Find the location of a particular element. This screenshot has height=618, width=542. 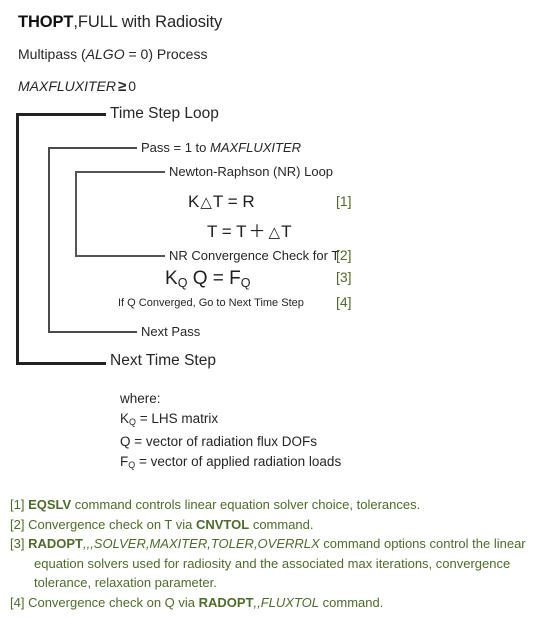

footnote-3-tag: [3] is located at coordinates (19, 543).